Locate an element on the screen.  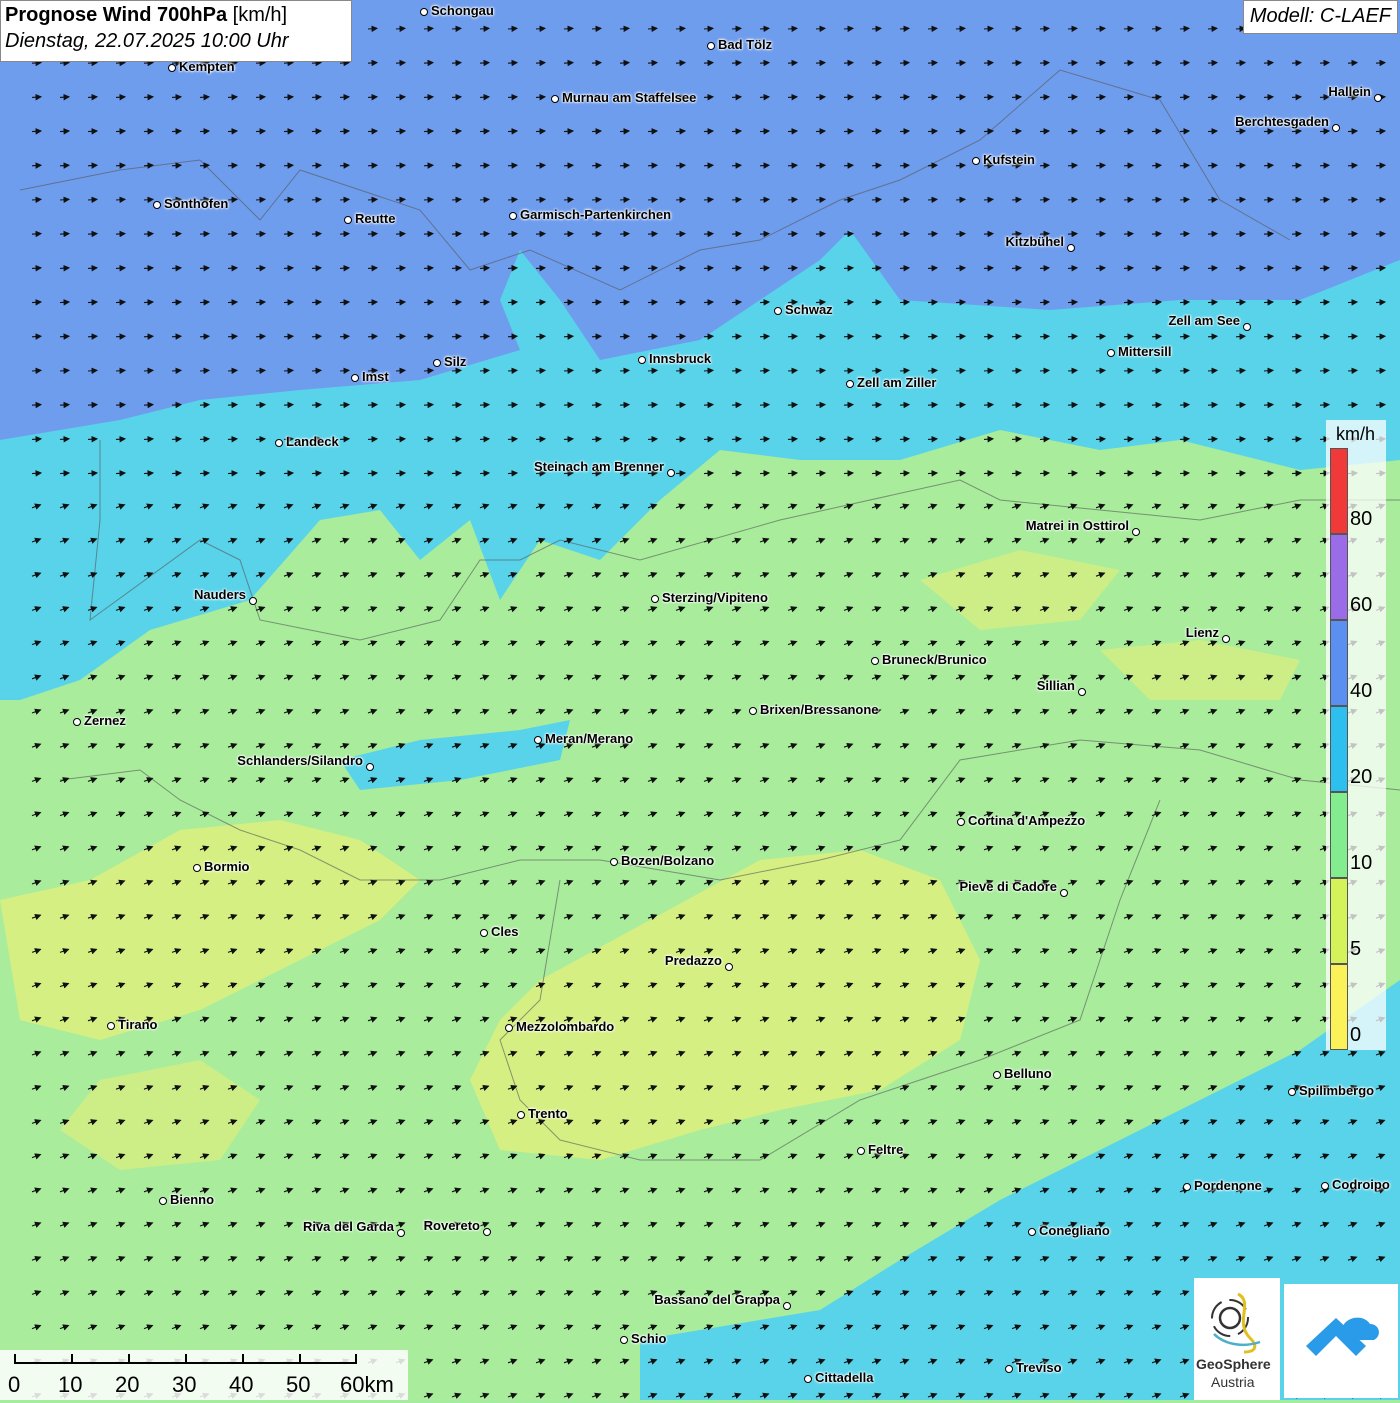
scale-tick is located at coordinates (129, 1359).